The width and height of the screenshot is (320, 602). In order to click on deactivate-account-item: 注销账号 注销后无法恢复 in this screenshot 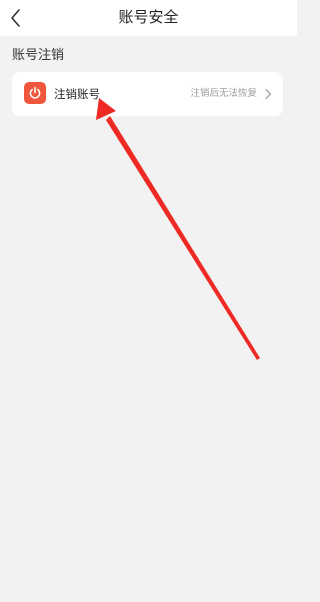, I will do `click(147, 94)`.